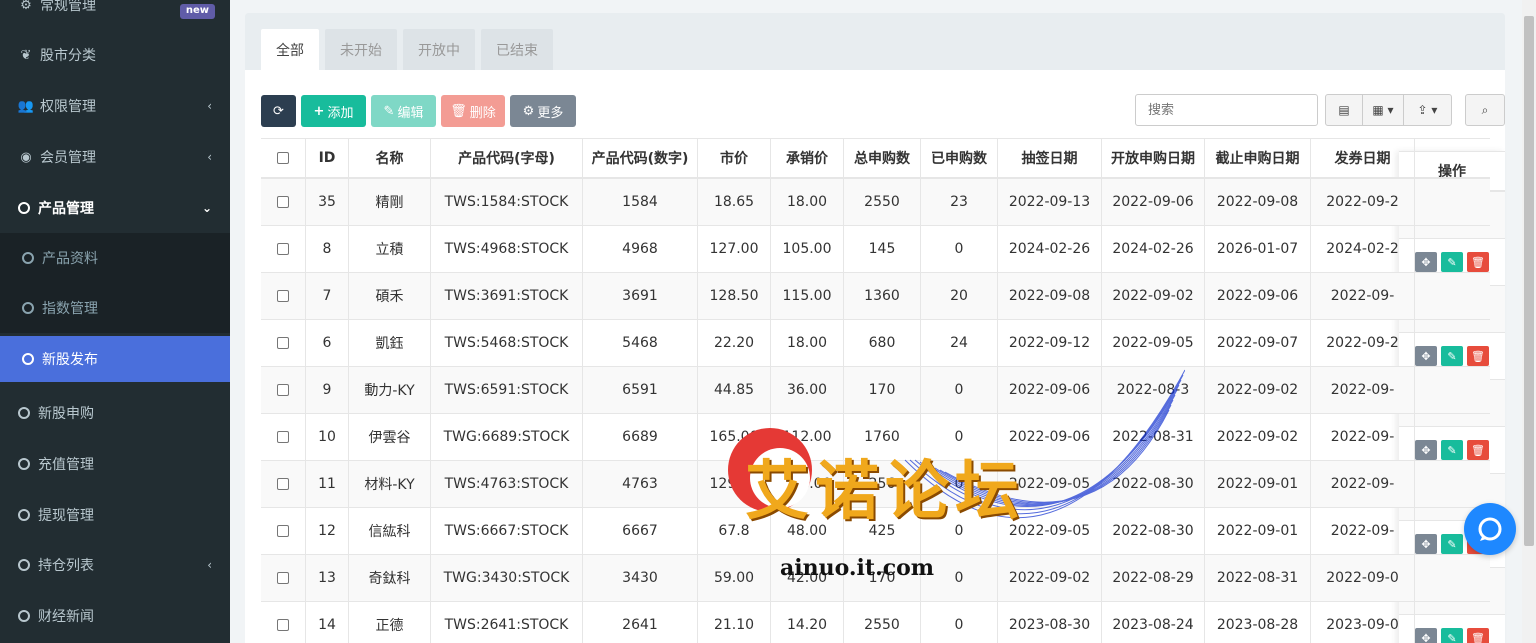 This screenshot has width=1536, height=643. What do you see at coordinates (734, 158) in the screenshot?
I see `column-header: 市价` at bounding box center [734, 158].